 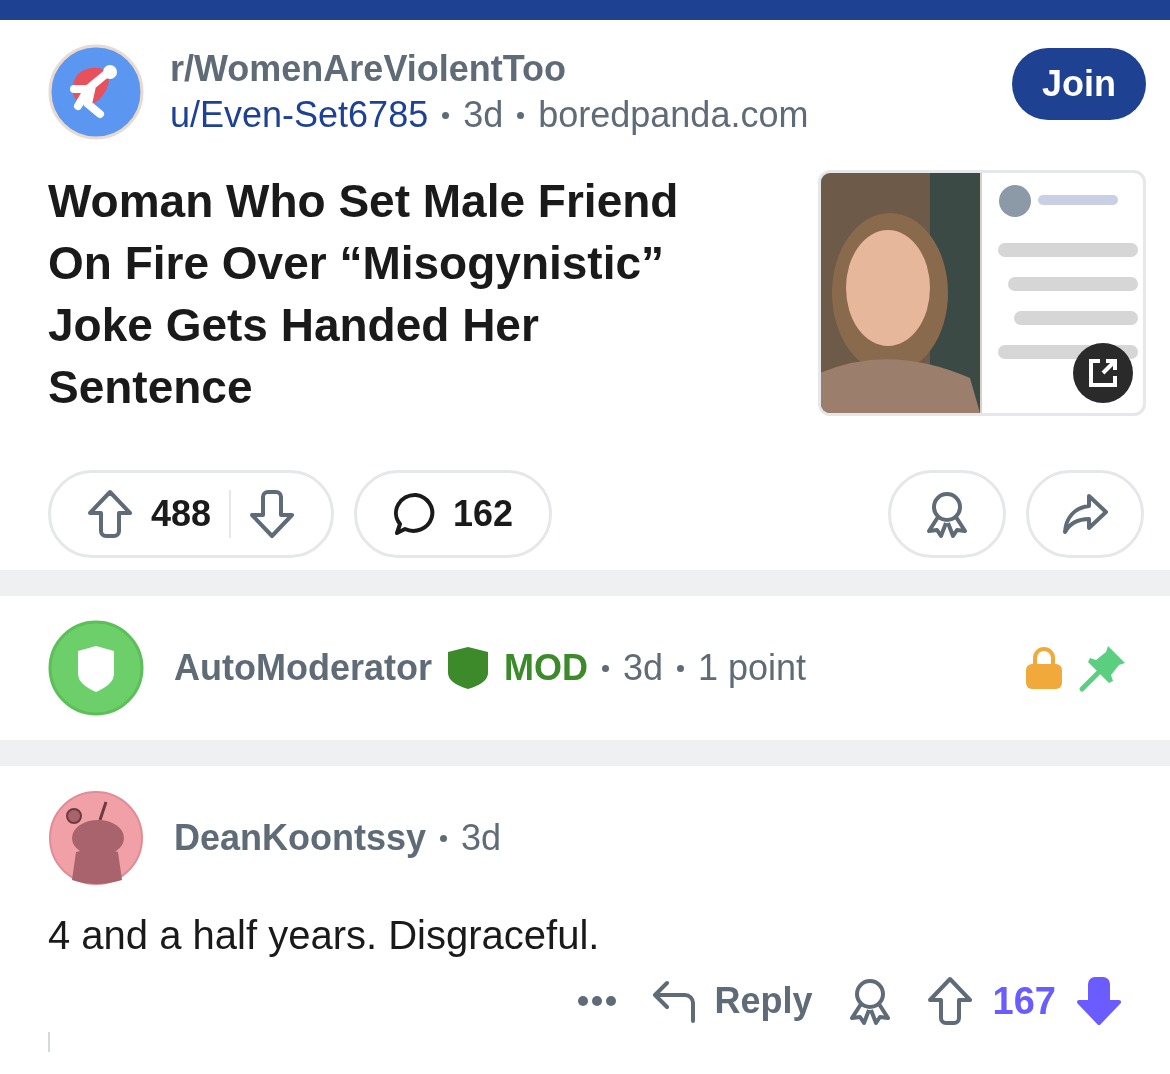 I want to click on reply-button: Reply, so click(x=731, y=1001).